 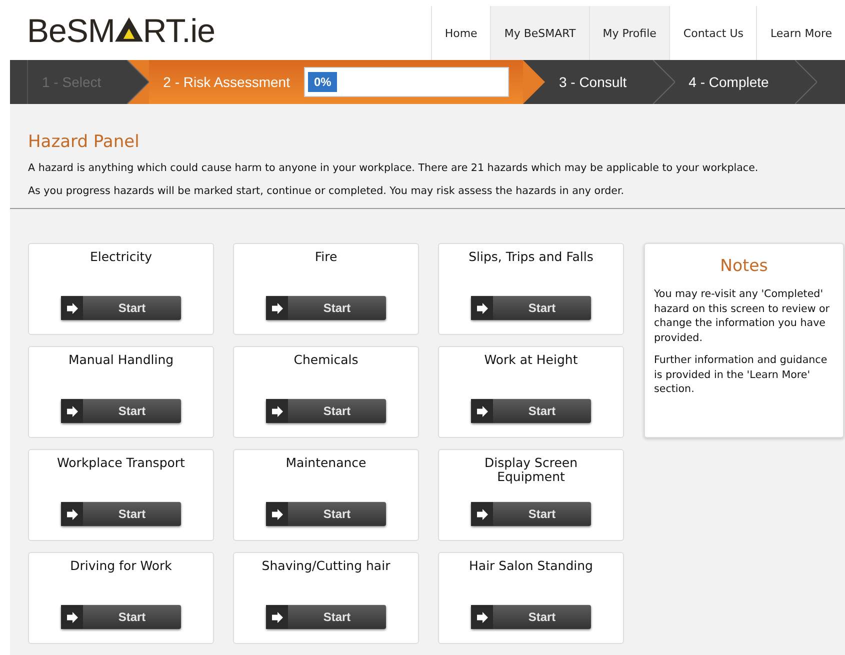 What do you see at coordinates (121, 361) in the screenshot?
I see `hazard-name: Manual Handling` at bounding box center [121, 361].